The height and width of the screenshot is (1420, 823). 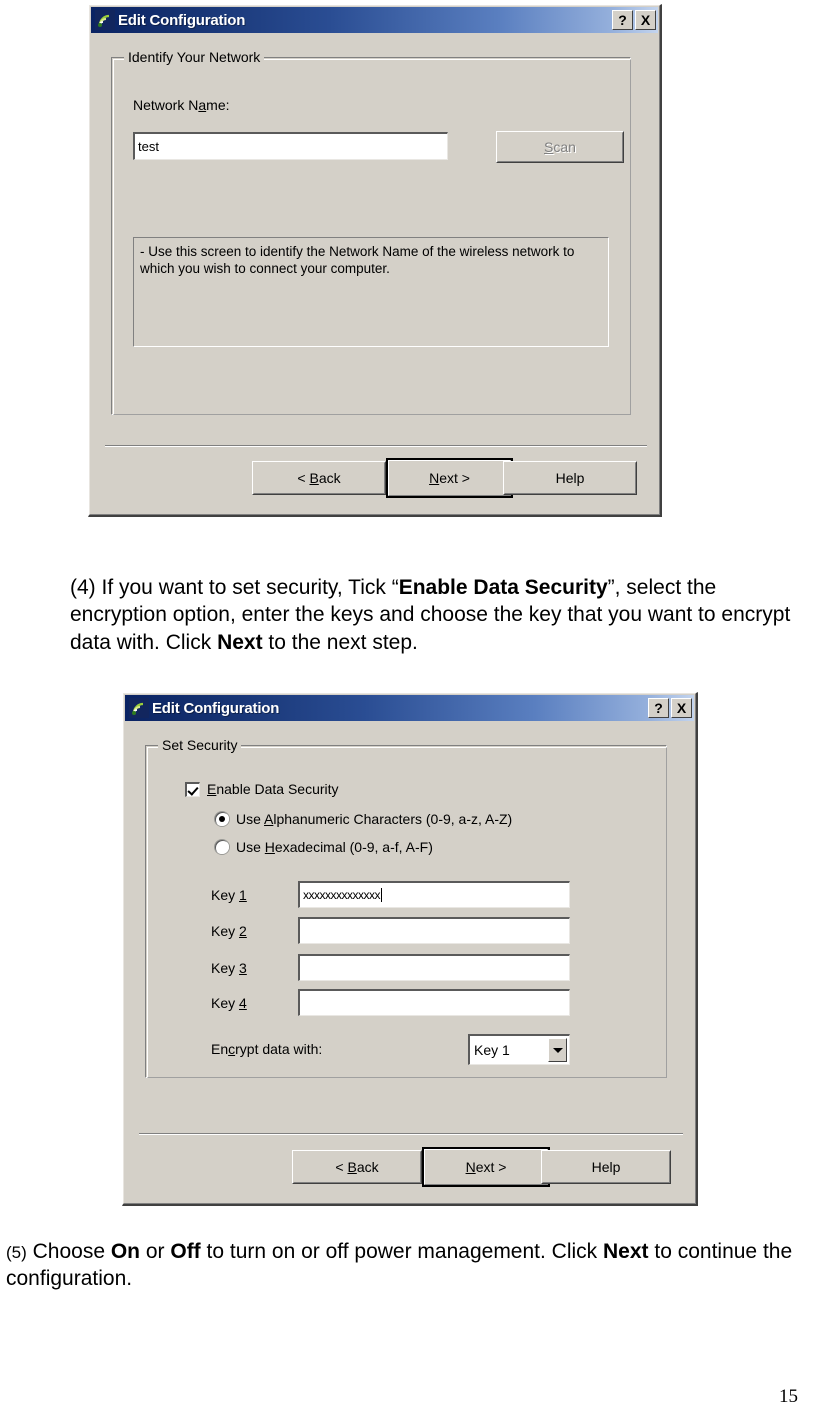 What do you see at coordinates (229, 1003) in the screenshot?
I see `key-4-label: Key 4` at bounding box center [229, 1003].